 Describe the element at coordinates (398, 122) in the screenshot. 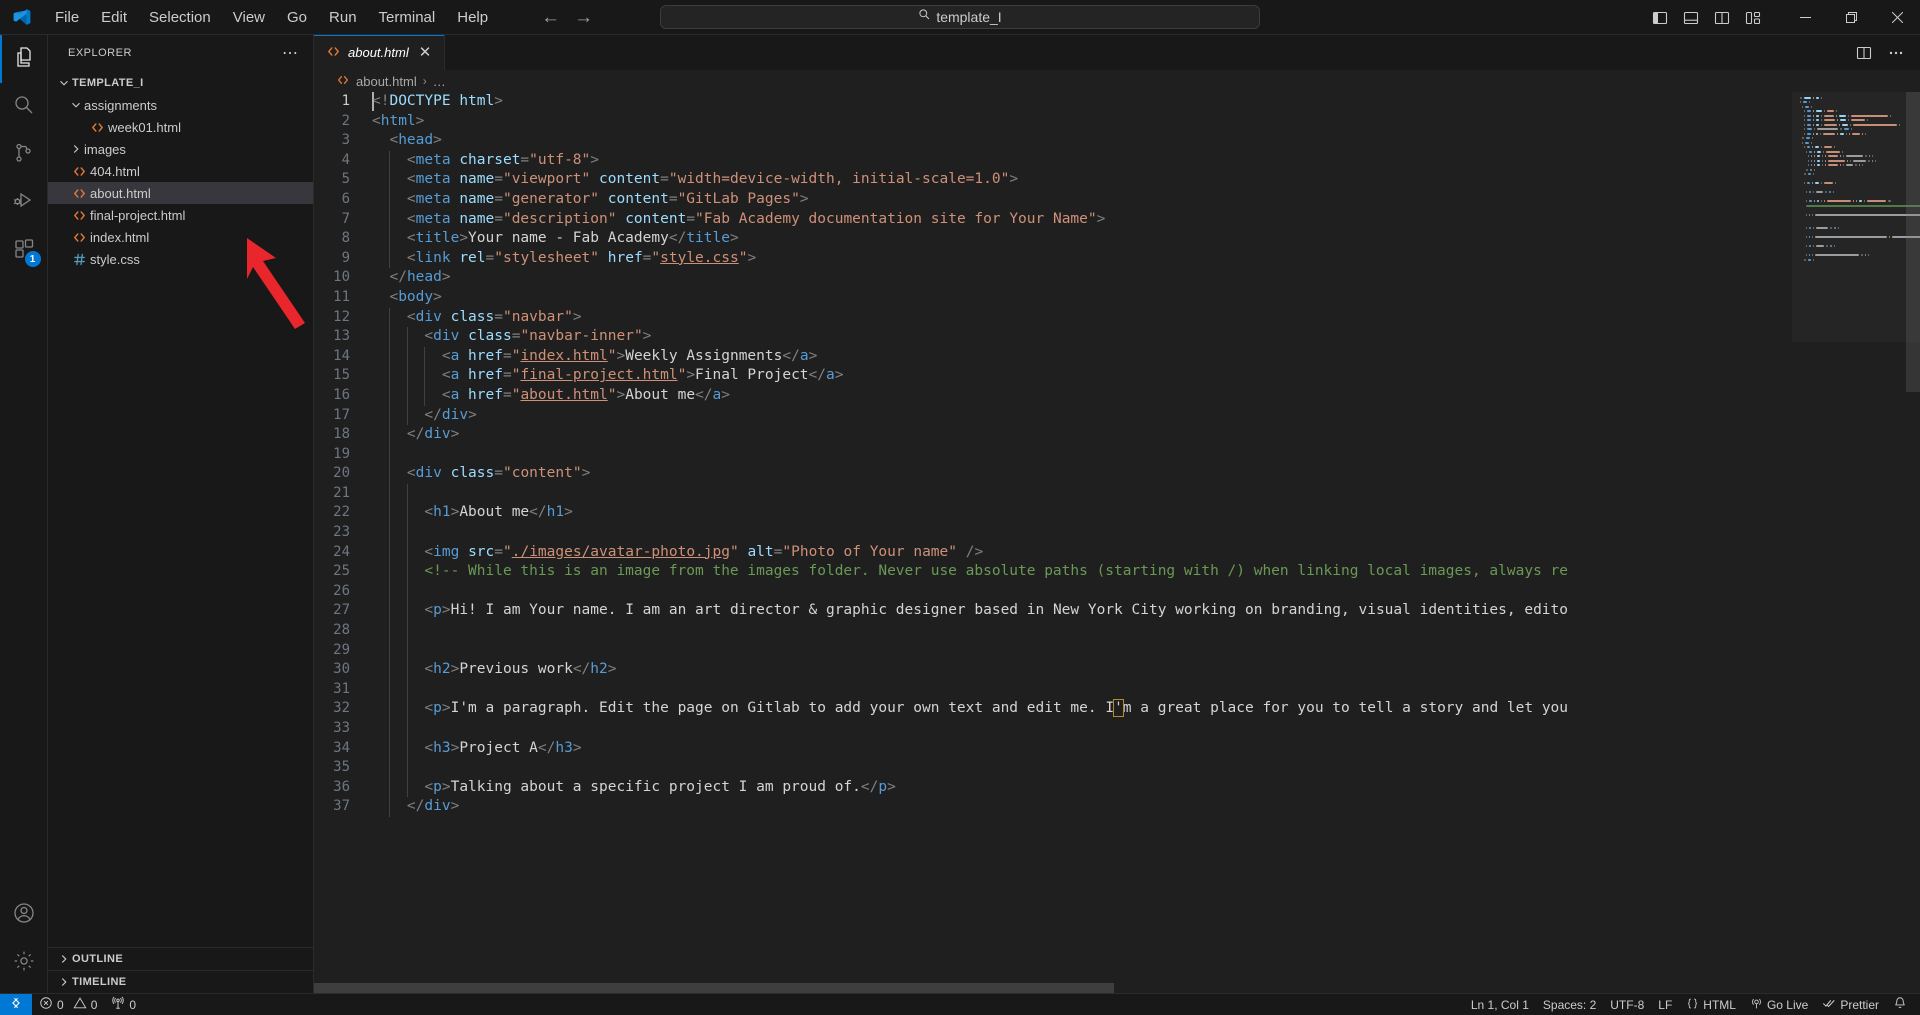

I see `line-content: <html>` at that location.